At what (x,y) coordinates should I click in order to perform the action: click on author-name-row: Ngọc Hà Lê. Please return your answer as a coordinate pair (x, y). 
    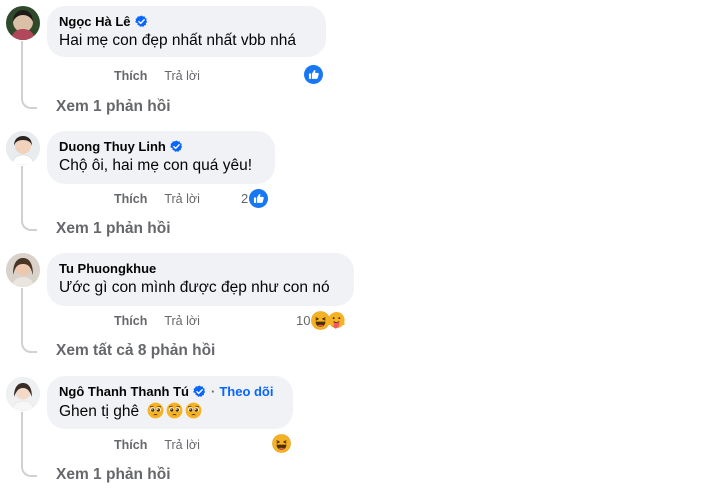
    Looking at the image, I should click on (186, 21).